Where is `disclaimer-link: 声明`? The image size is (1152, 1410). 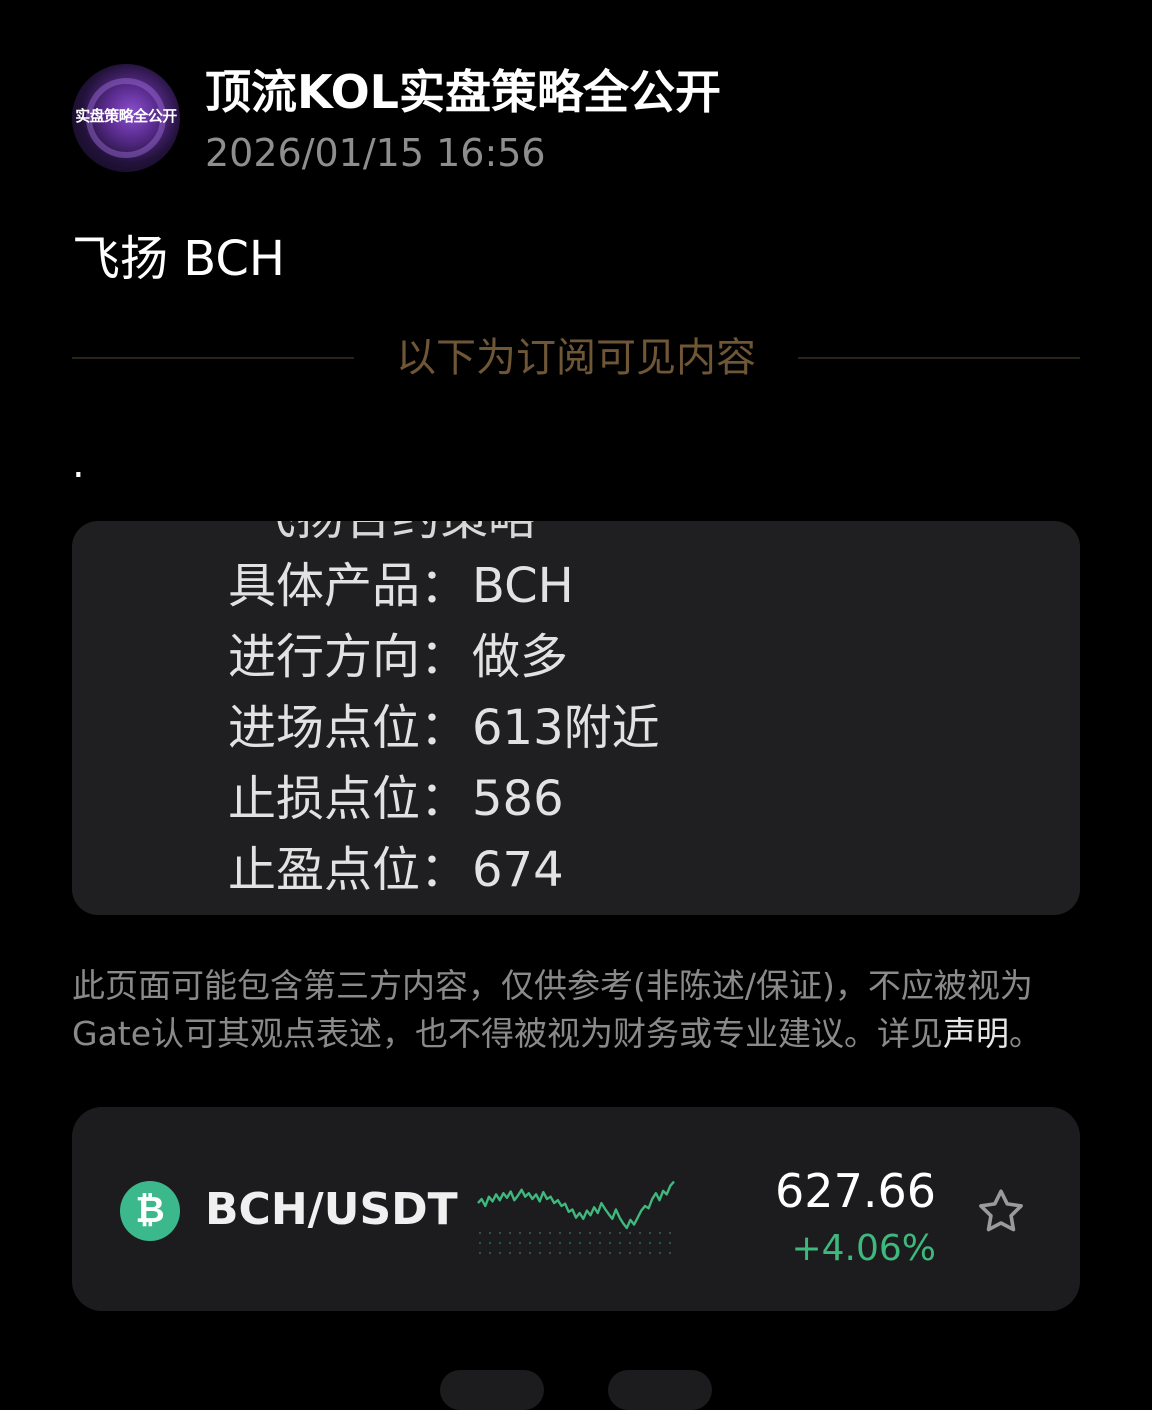 disclaimer-link: 声明 is located at coordinates (976, 1033).